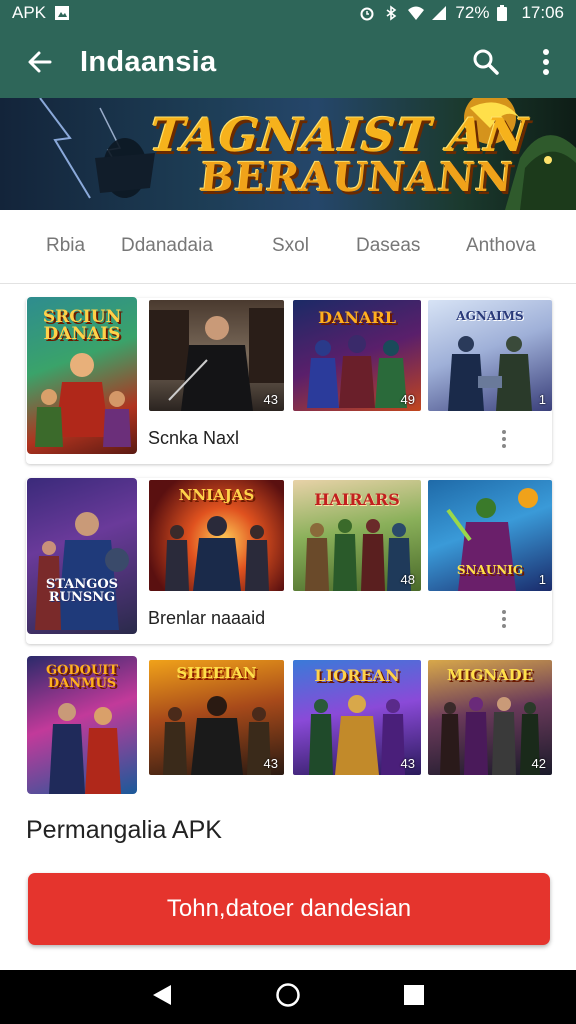 The image size is (576, 1024). Describe the element at coordinates (356, 177) in the screenshot. I see `banner-title-line2: BERAUNANN` at that location.